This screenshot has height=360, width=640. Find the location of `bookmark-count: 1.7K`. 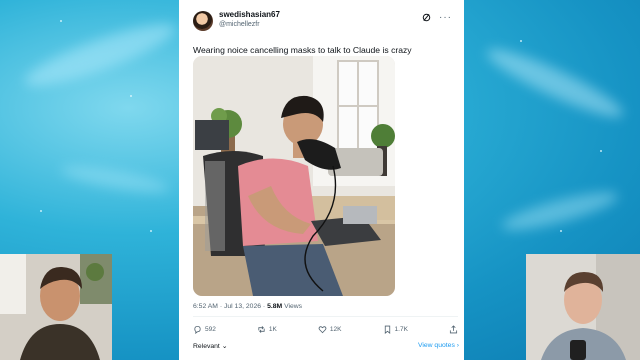

bookmark-count: 1.7K is located at coordinates (401, 329).